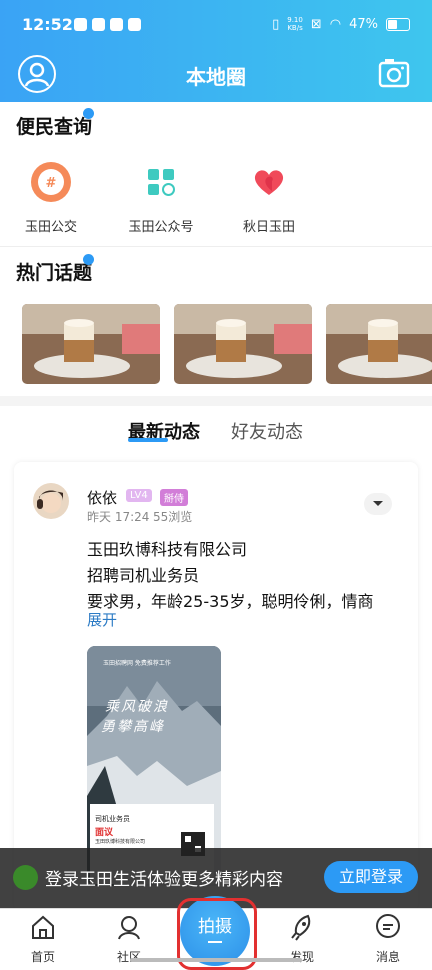 The height and width of the screenshot is (970, 432). Describe the element at coordinates (388, 939) in the screenshot. I see `nav-messages: 消息` at that location.